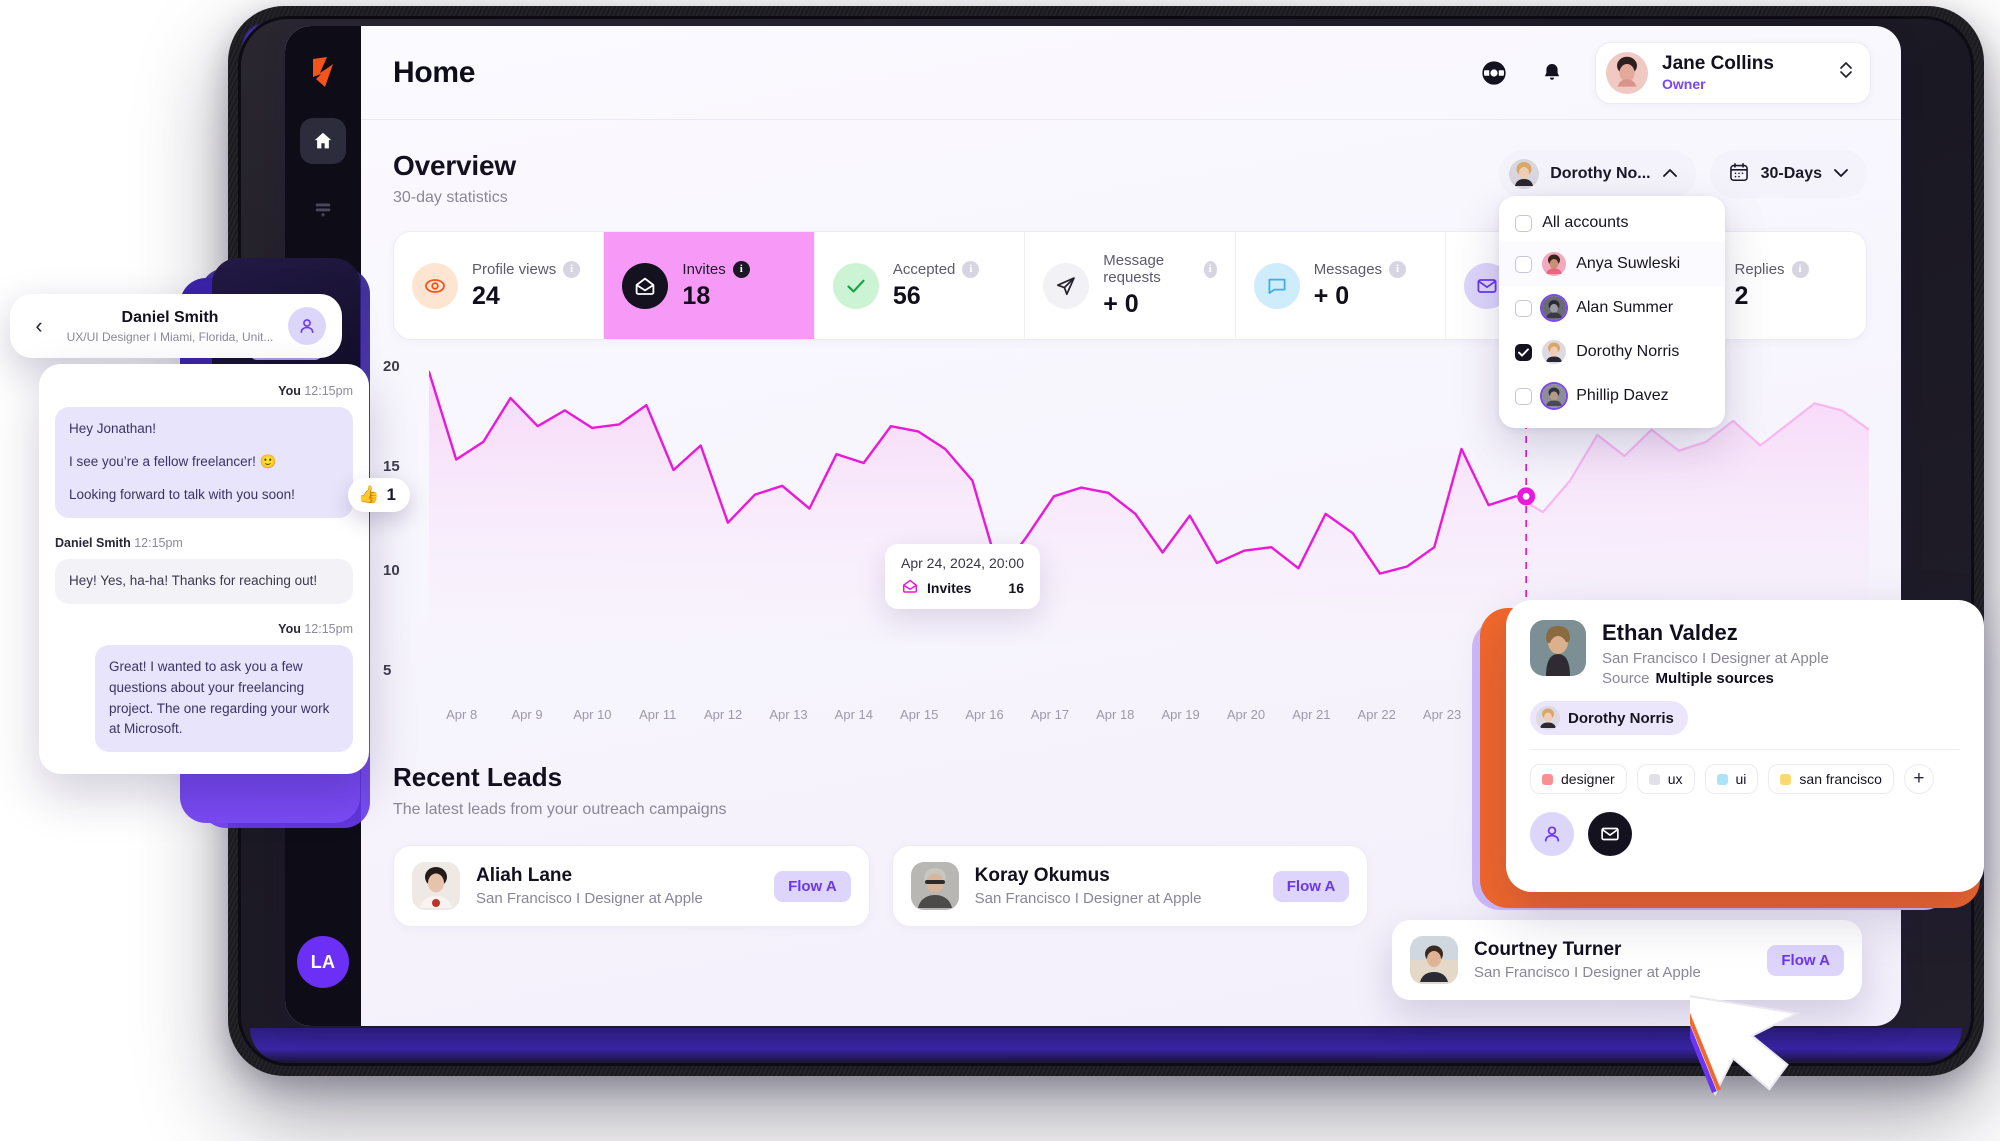 This screenshot has height=1141, width=2000. Describe the element at coordinates (323, 141) in the screenshot. I see `sidebar-item-home` at that location.